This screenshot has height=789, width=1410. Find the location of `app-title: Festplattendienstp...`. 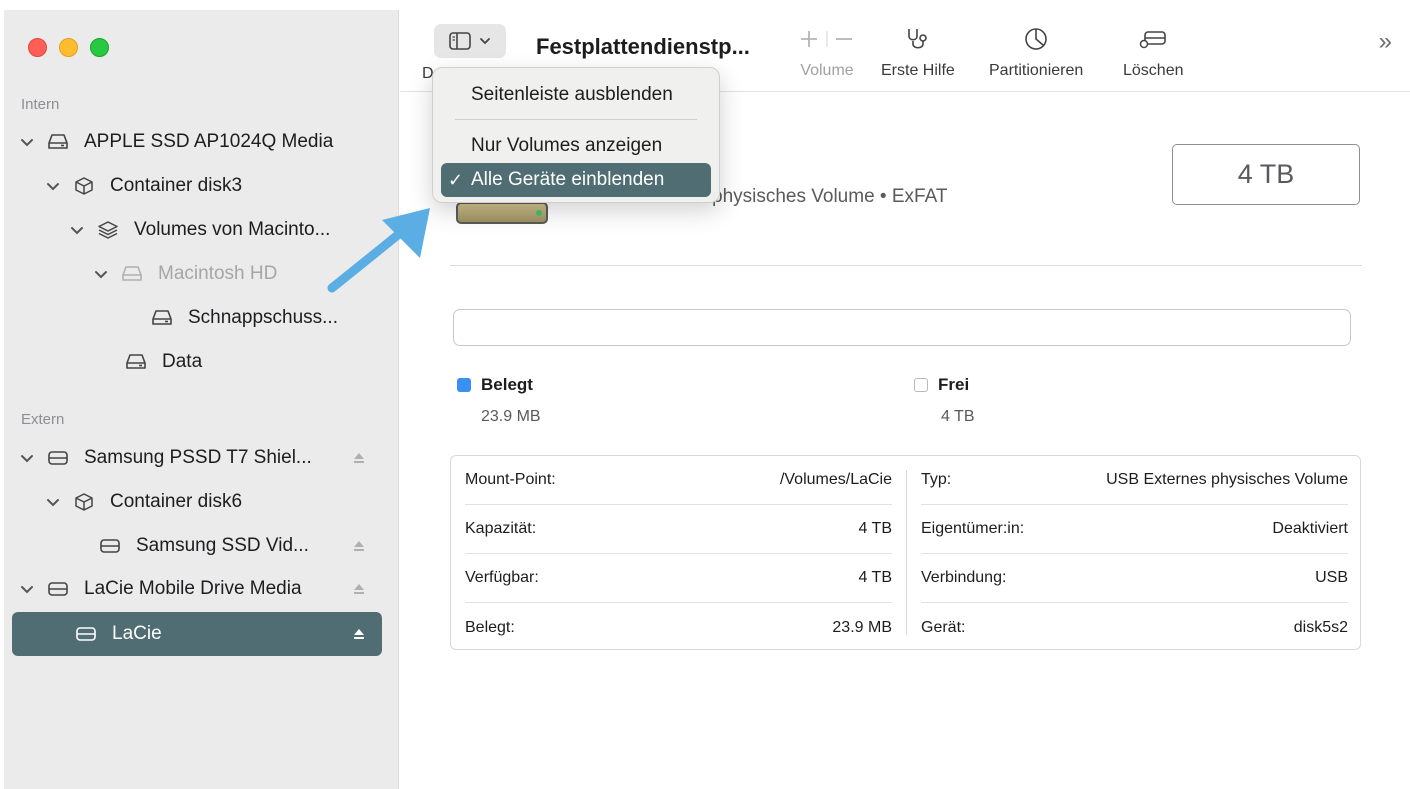

app-title: Festplattendienstp... is located at coordinates (643, 46).